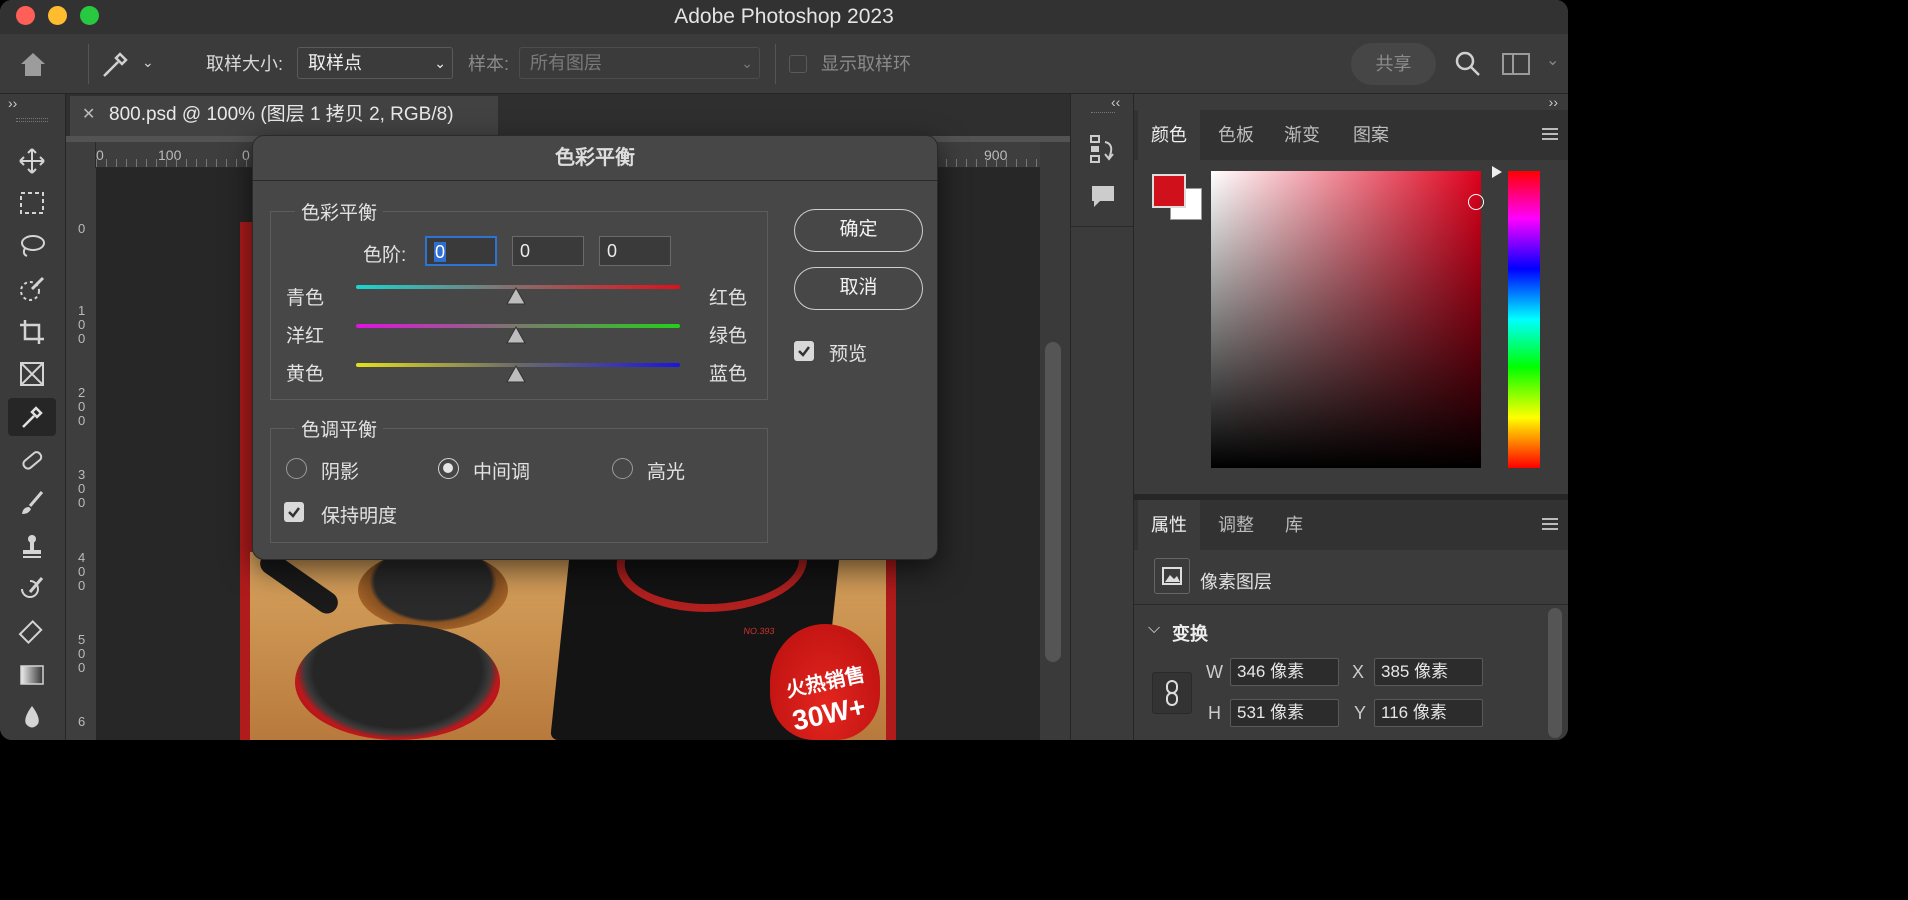  I want to click on tab-properties: 属性, so click(1169, 525).